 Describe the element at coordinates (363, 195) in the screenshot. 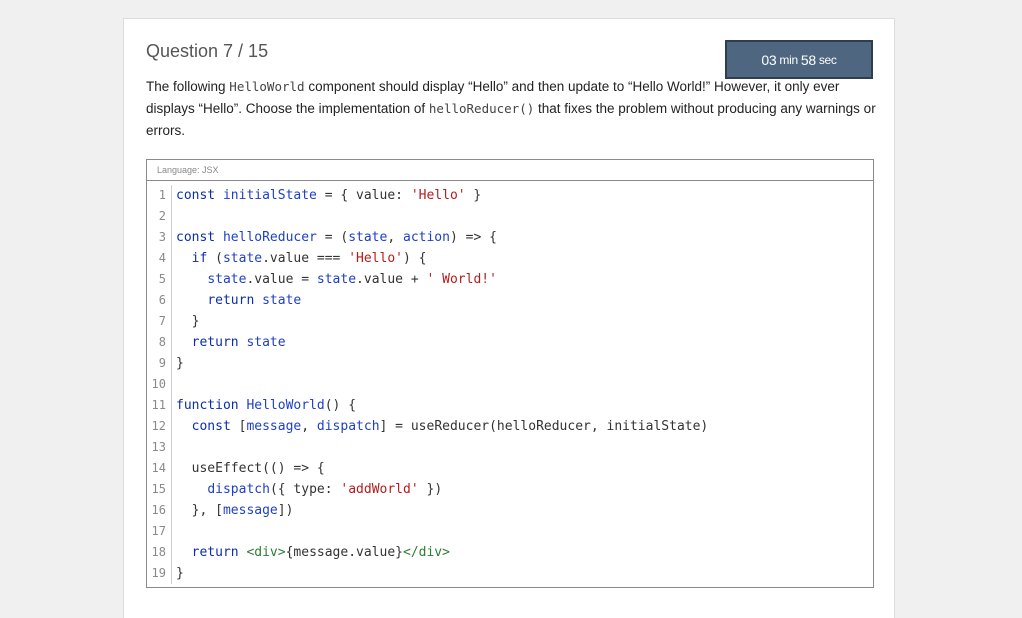

I see `code-token: = { value:` at that location.